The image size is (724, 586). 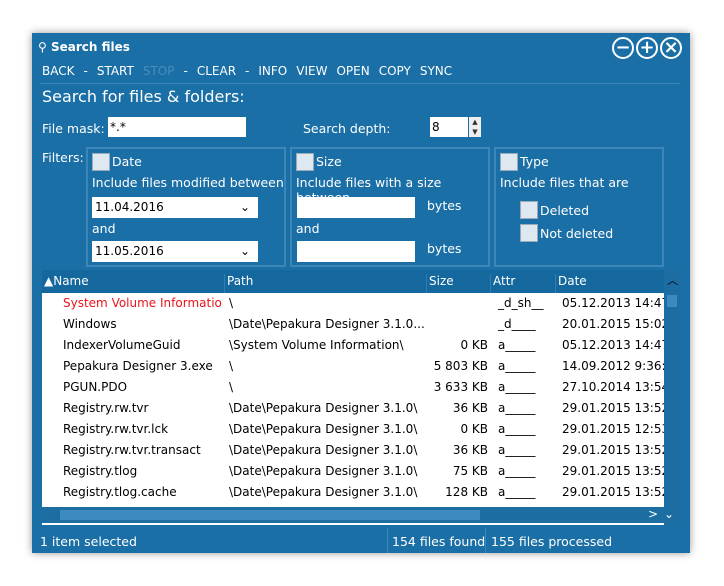 I want to click on menu-clear: CLEAR, so click(x=216, y=71).